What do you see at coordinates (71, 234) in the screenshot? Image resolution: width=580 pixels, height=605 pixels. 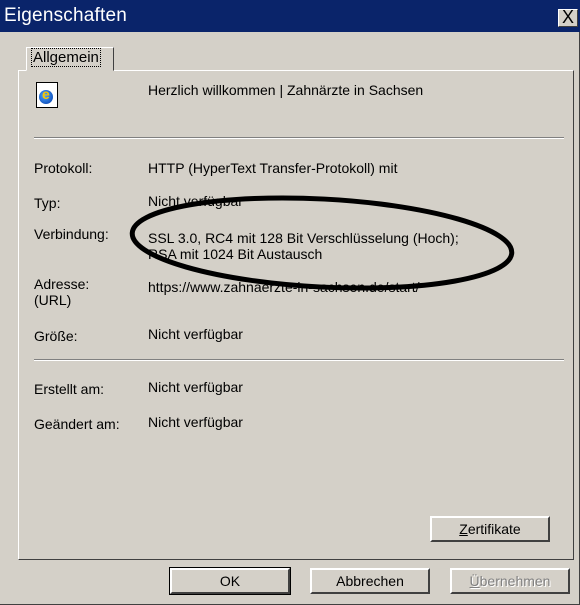 I see `connection-label: Verbindung:` at bounding box center [71, 234].